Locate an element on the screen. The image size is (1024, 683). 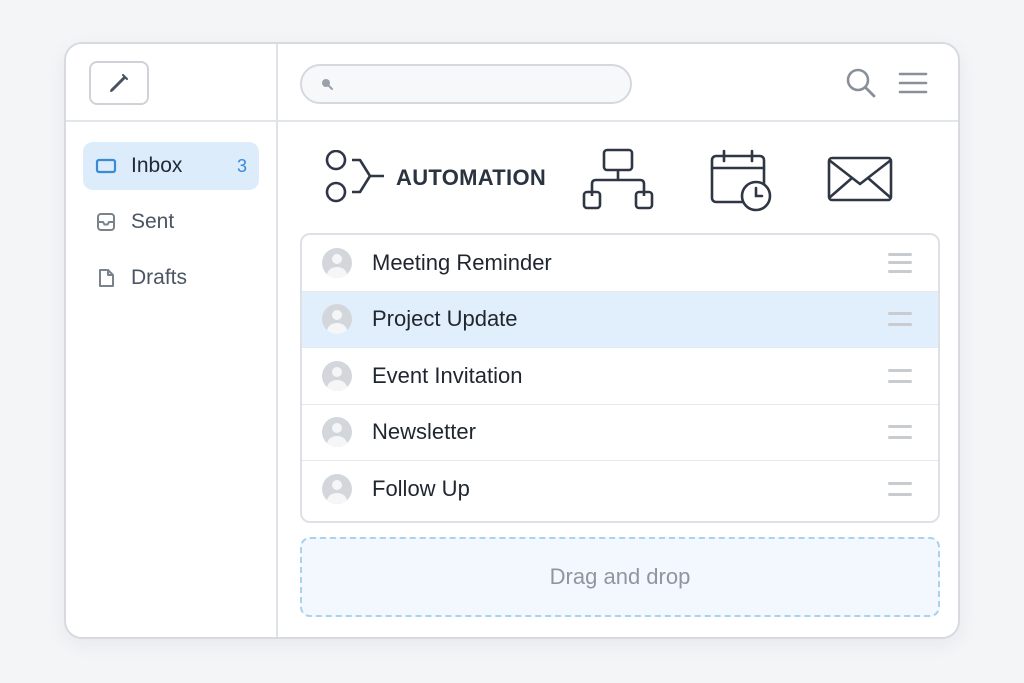
inbox-icon is located at coordinates (106, 166).